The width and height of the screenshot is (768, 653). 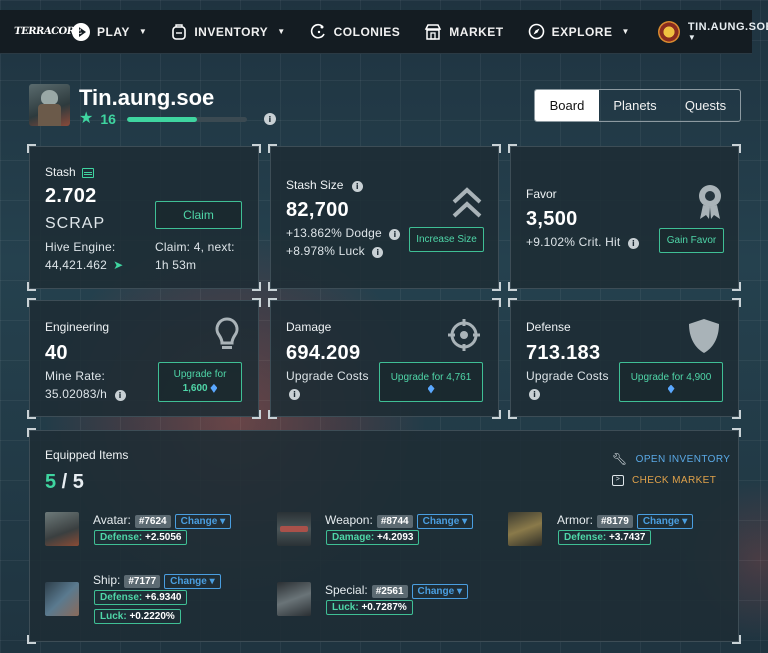 I want to click on item-id-badge: #8744, so click(x=394, y=521).